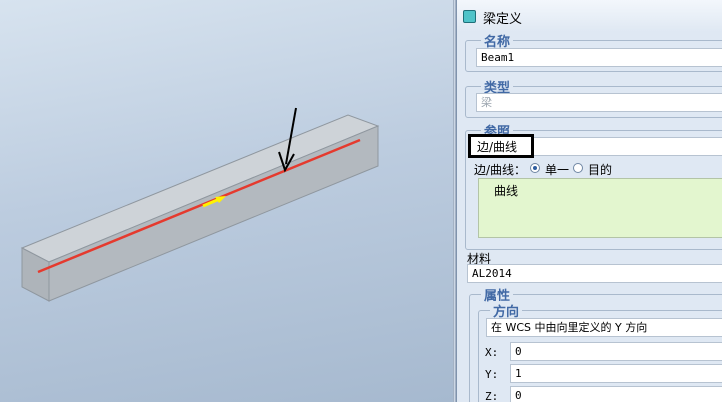  Describe the element at coordinates (500, 170) in the screenshot. I see `reference-mode-label: 边/曲线：` at that location.